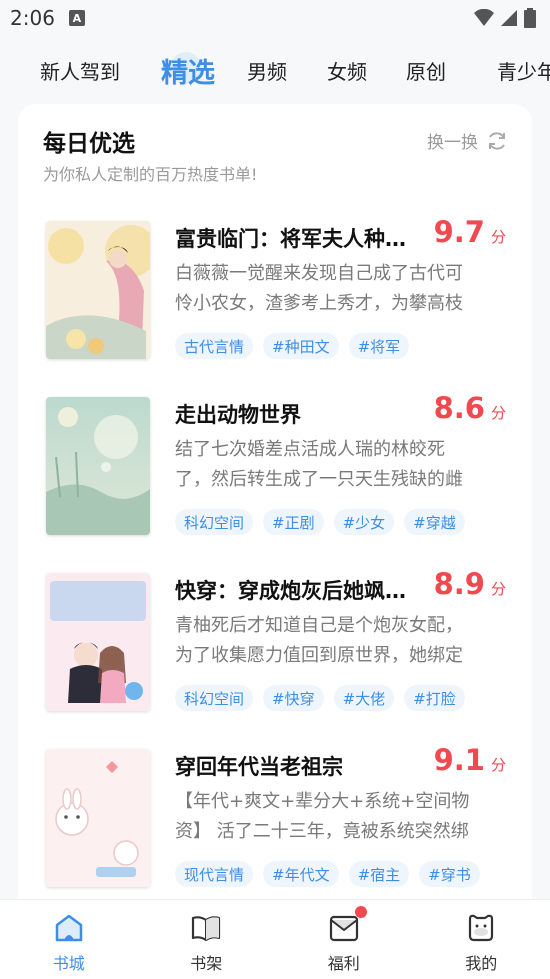  What do you see at coordinates (310, 449) in the screenshot?
I see `description-line: 结了七次婚差点活成人瑞的林皎死` at bounding box center [310, 449].